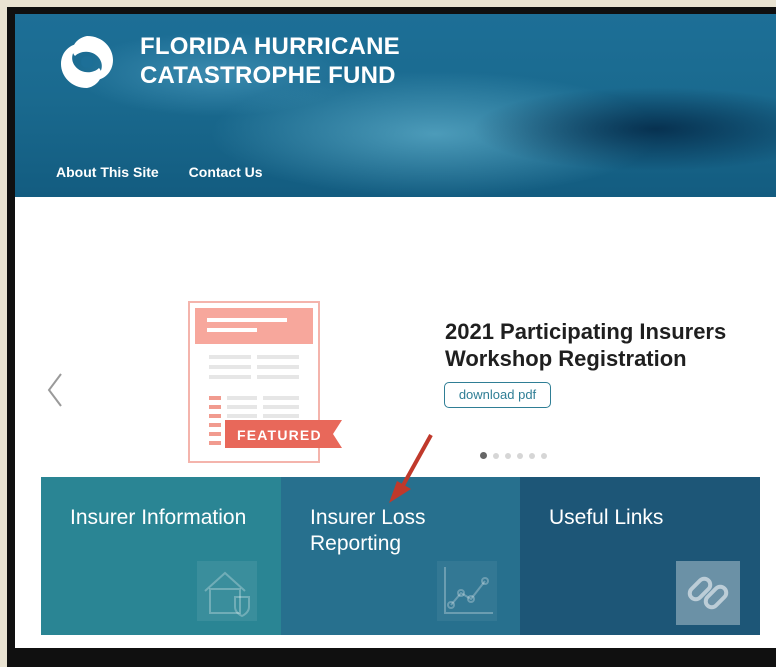  I want to click on link-icon, so click(708, 593).